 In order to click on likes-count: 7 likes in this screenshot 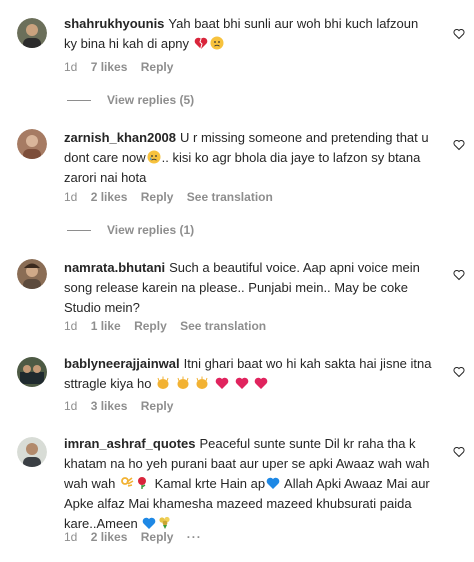, I will do `click(109, 67)`.